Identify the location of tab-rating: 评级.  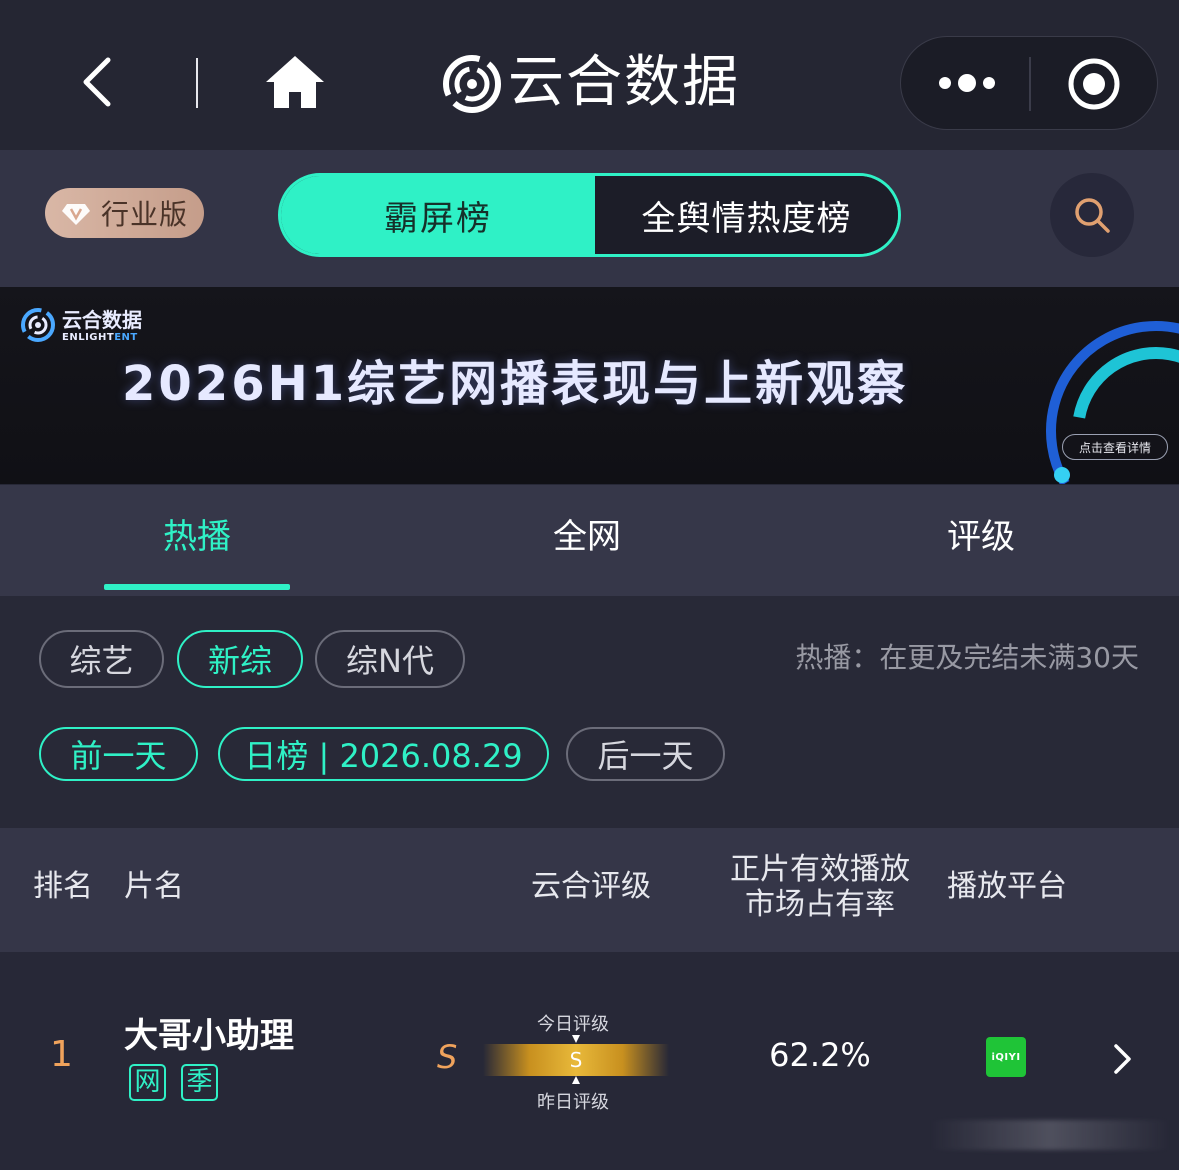
(981, 537).